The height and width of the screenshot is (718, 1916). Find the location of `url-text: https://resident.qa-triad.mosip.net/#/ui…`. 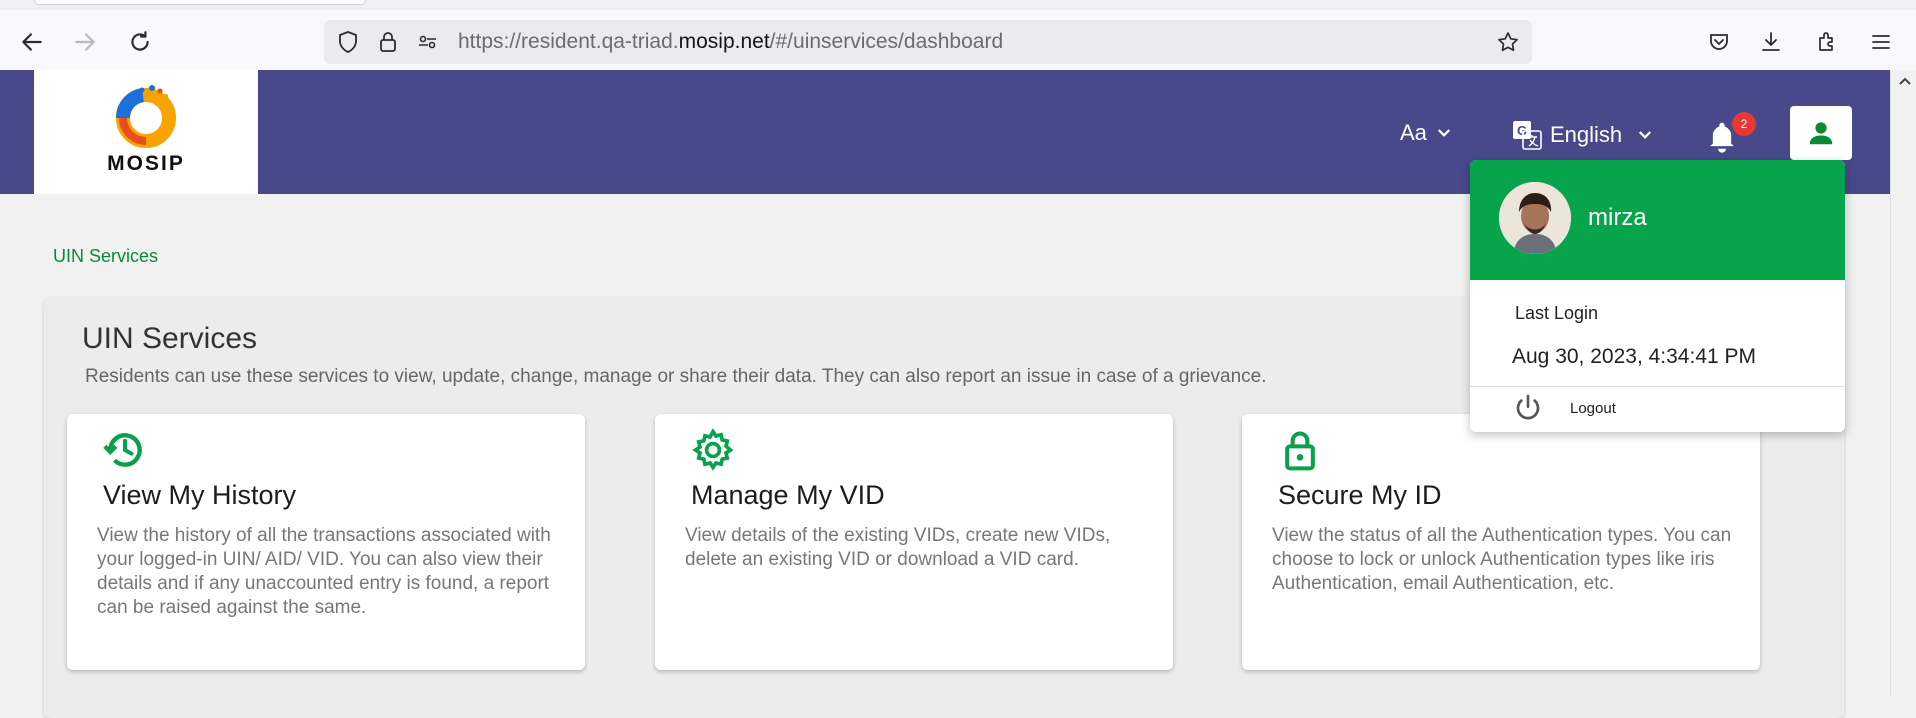

url-text: https://resident.qa-triad.mosip.net/#/ui… is located at coordinates (730, 42).